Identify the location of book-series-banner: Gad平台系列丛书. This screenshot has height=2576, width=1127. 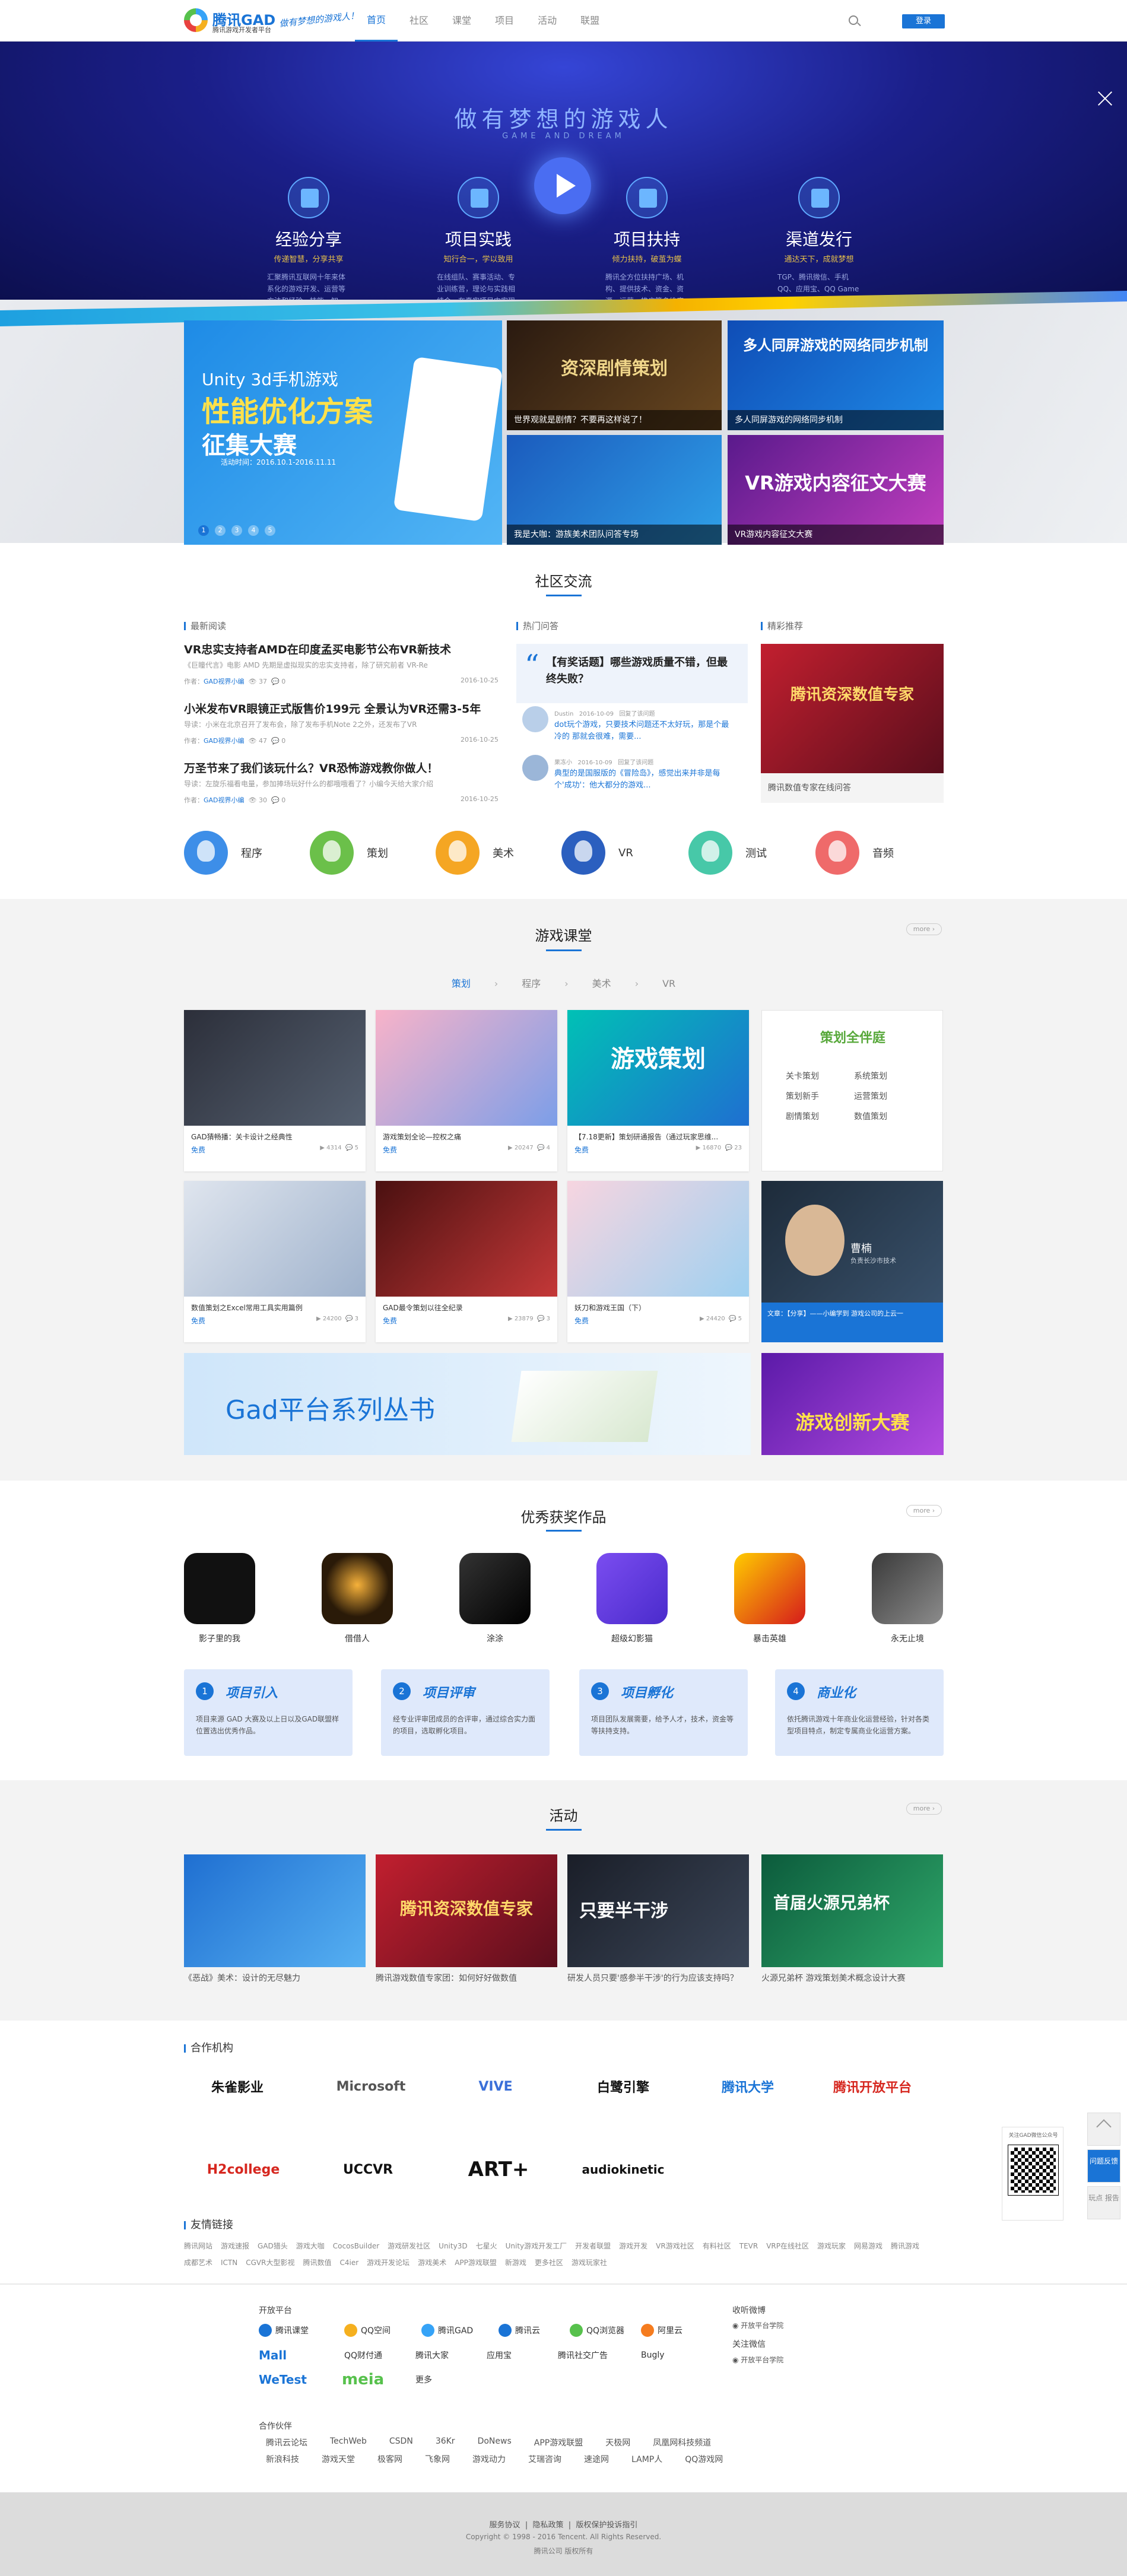
(467, 1404).